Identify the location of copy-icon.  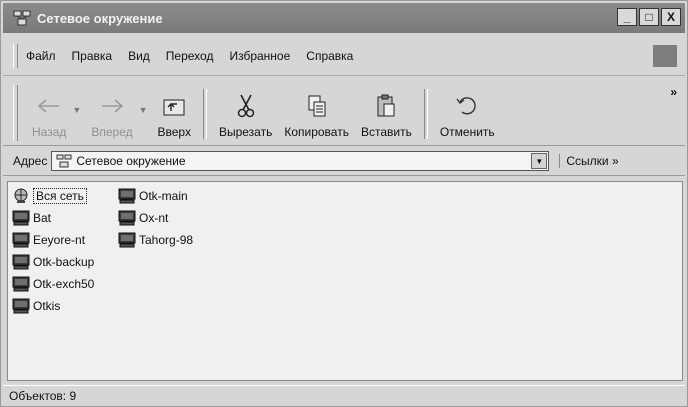
(317, 106).